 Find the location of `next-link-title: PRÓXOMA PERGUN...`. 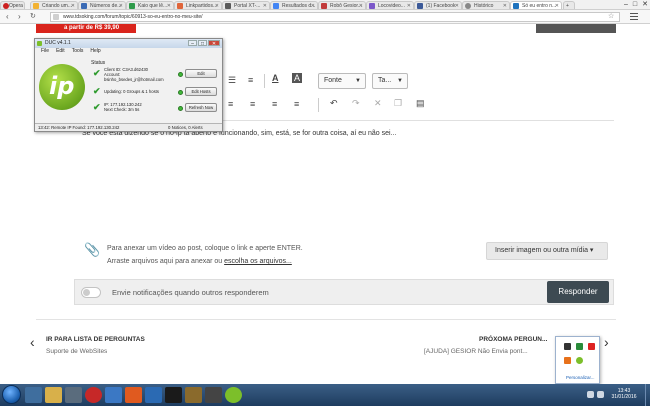

next-link-title: PRÓXOMA PERGUN... is located at coordinates (513, 339).